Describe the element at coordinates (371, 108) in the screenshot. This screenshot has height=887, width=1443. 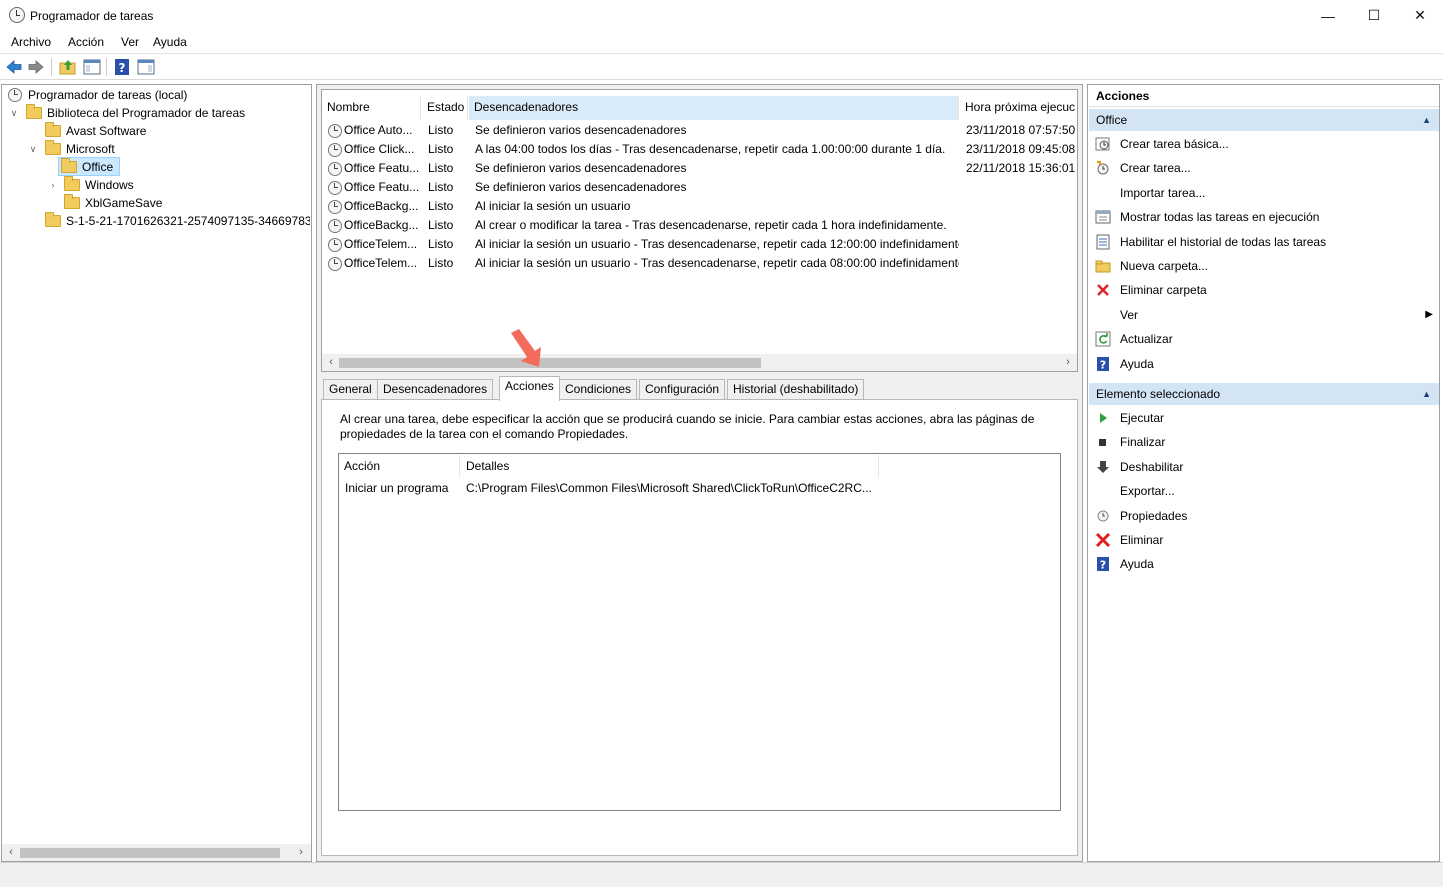
I see `column-header-nombre: Nombre` at that location.